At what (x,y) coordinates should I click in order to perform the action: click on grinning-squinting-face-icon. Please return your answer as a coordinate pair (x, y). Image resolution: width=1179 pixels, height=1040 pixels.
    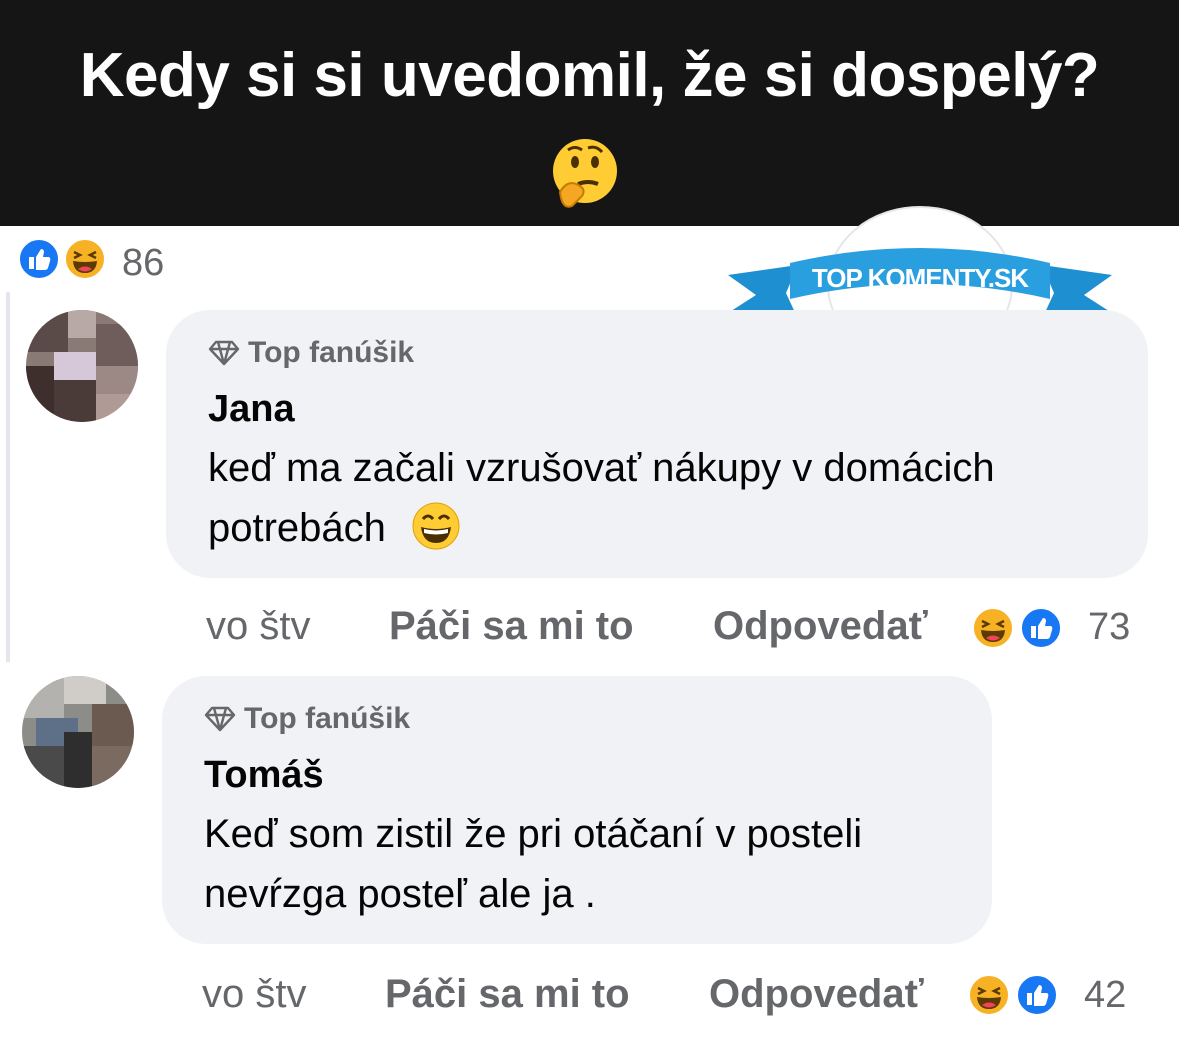
    Looking at the image, I should click on (436, 526).